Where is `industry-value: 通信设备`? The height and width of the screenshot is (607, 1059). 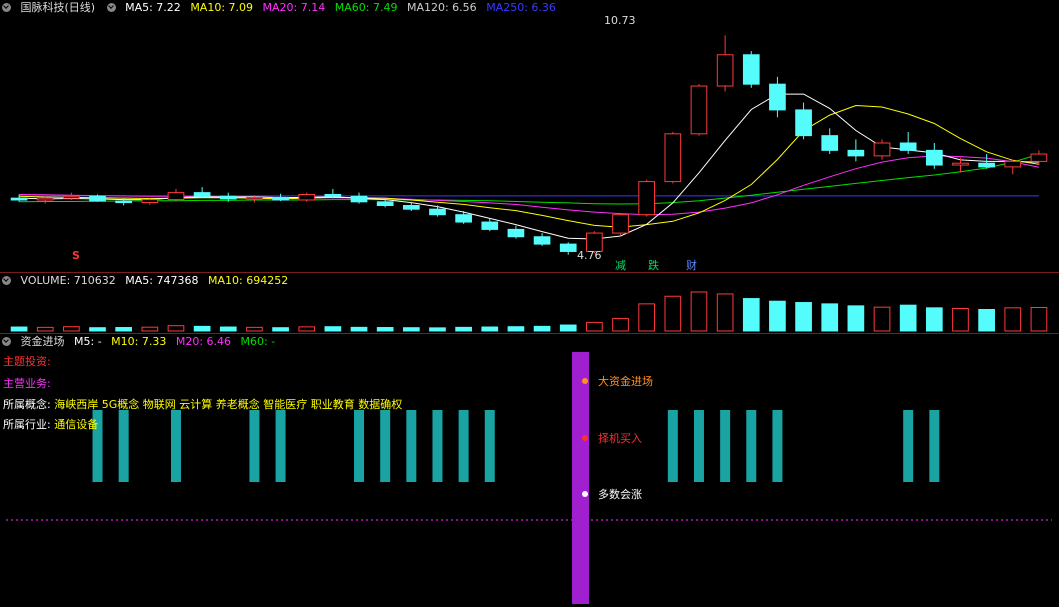 industry-value: 通信设备 is located at coordinates (76, 424).